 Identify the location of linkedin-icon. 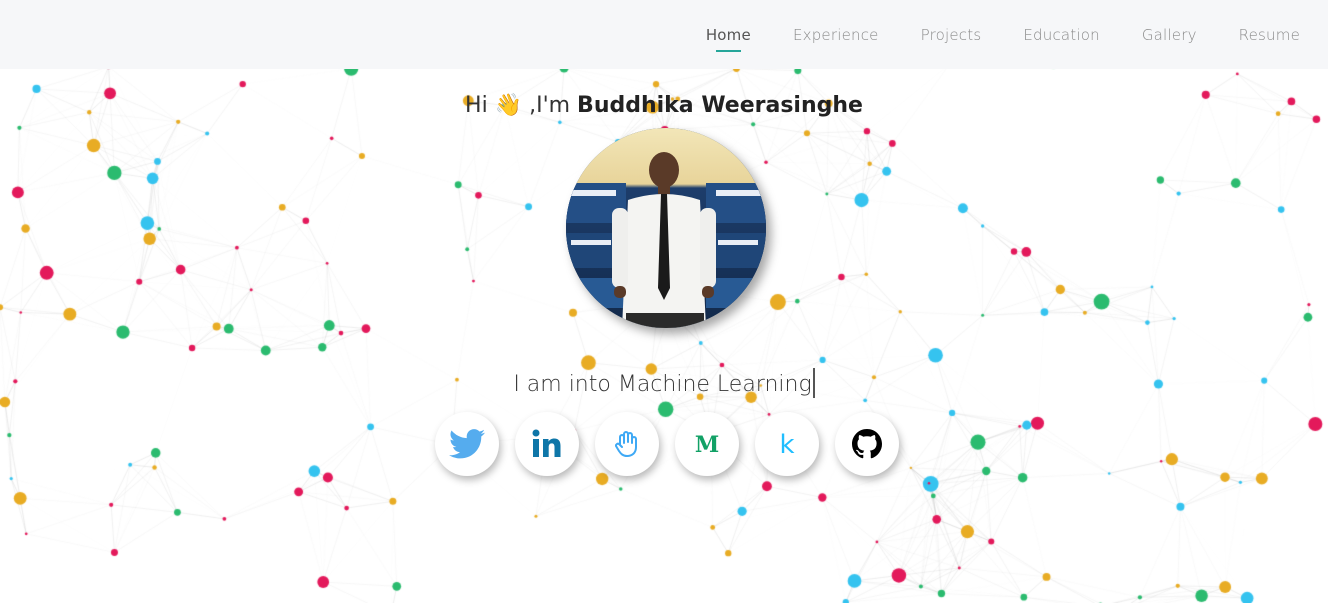
(546, 443).